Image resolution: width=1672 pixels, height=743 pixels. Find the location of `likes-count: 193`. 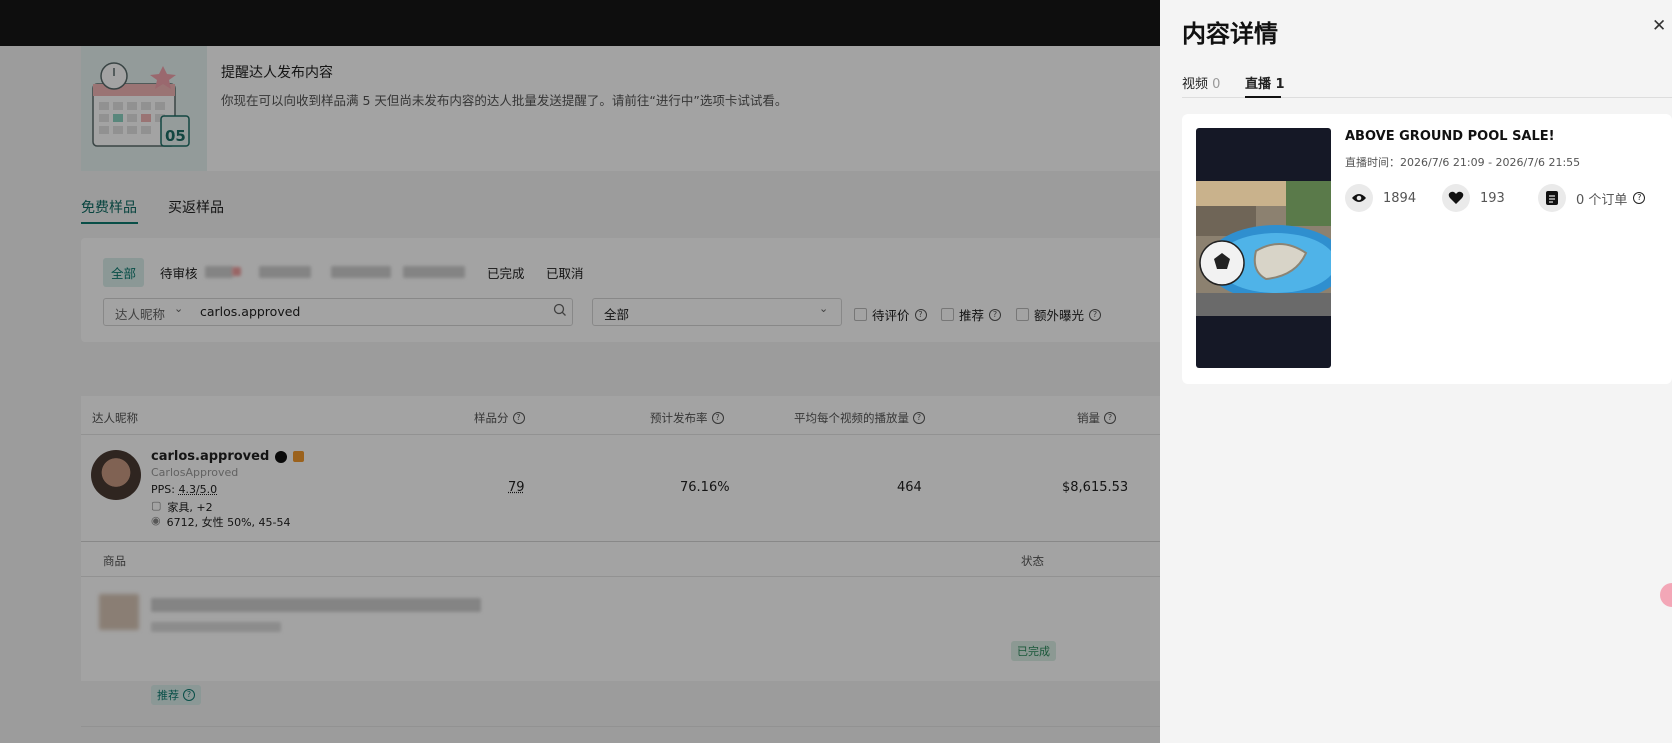

likes-count: 193 is located at coordinates (1492, 198).